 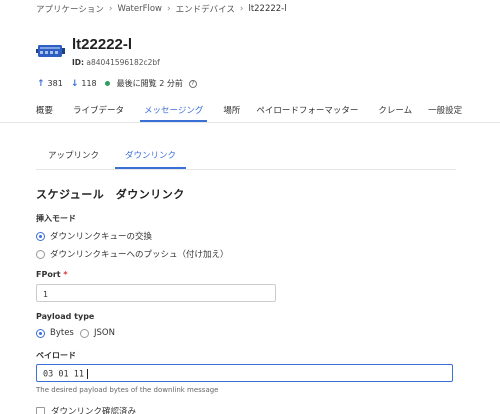 What do you see at coordinates (98, 109) in the screenshot?
I see `tab-live-data: ライブデータ` at bounding box center [98, 109].